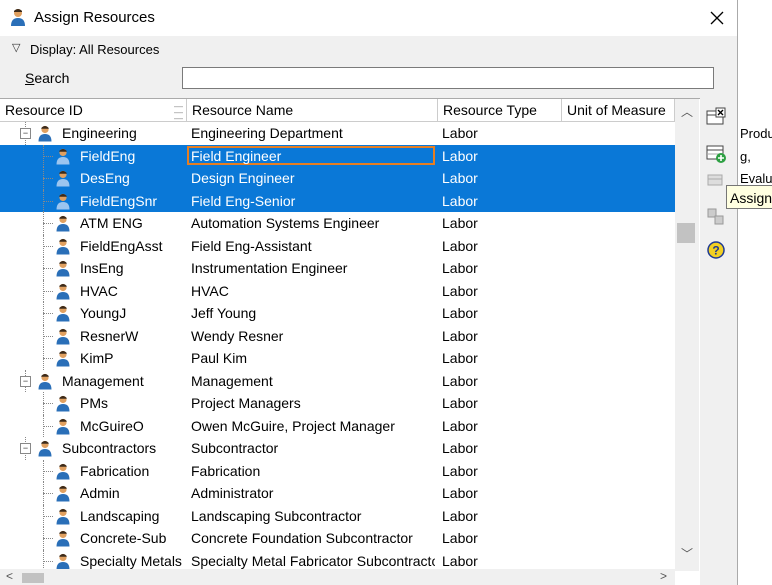  What do you see at coordinates (337, 178) in the screenshot?
I see `table-row: DesEng Design Engineer Labor` at bounding box center [337, 178].